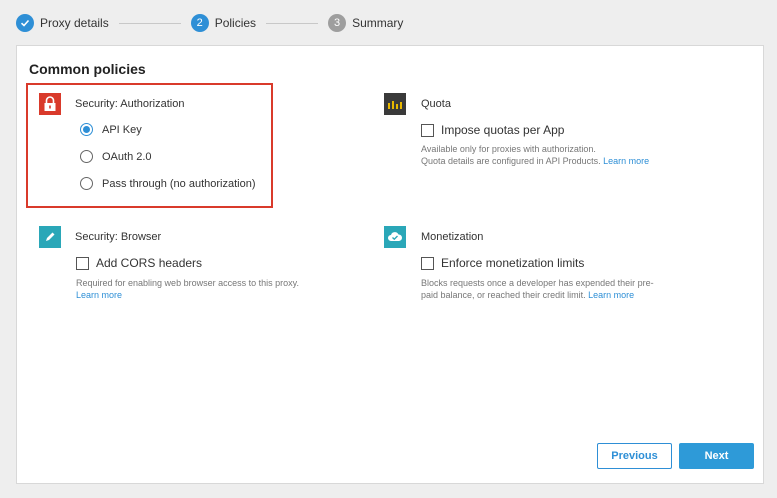 The height and width of the screenshot is (498, 777). What do you see at coordinates (50, 237) in the screenshot?
I see `pencil-icon` at bounding box center [50, 237].